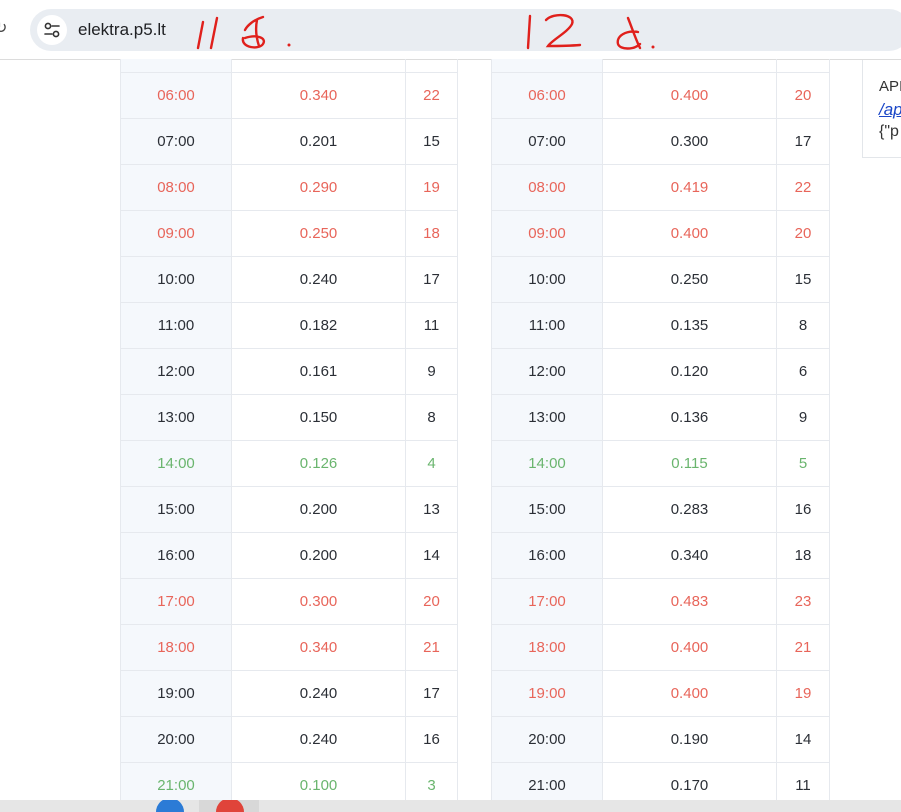  I want to click on table-row: 06:00 0.400 20, so click(660, 95).